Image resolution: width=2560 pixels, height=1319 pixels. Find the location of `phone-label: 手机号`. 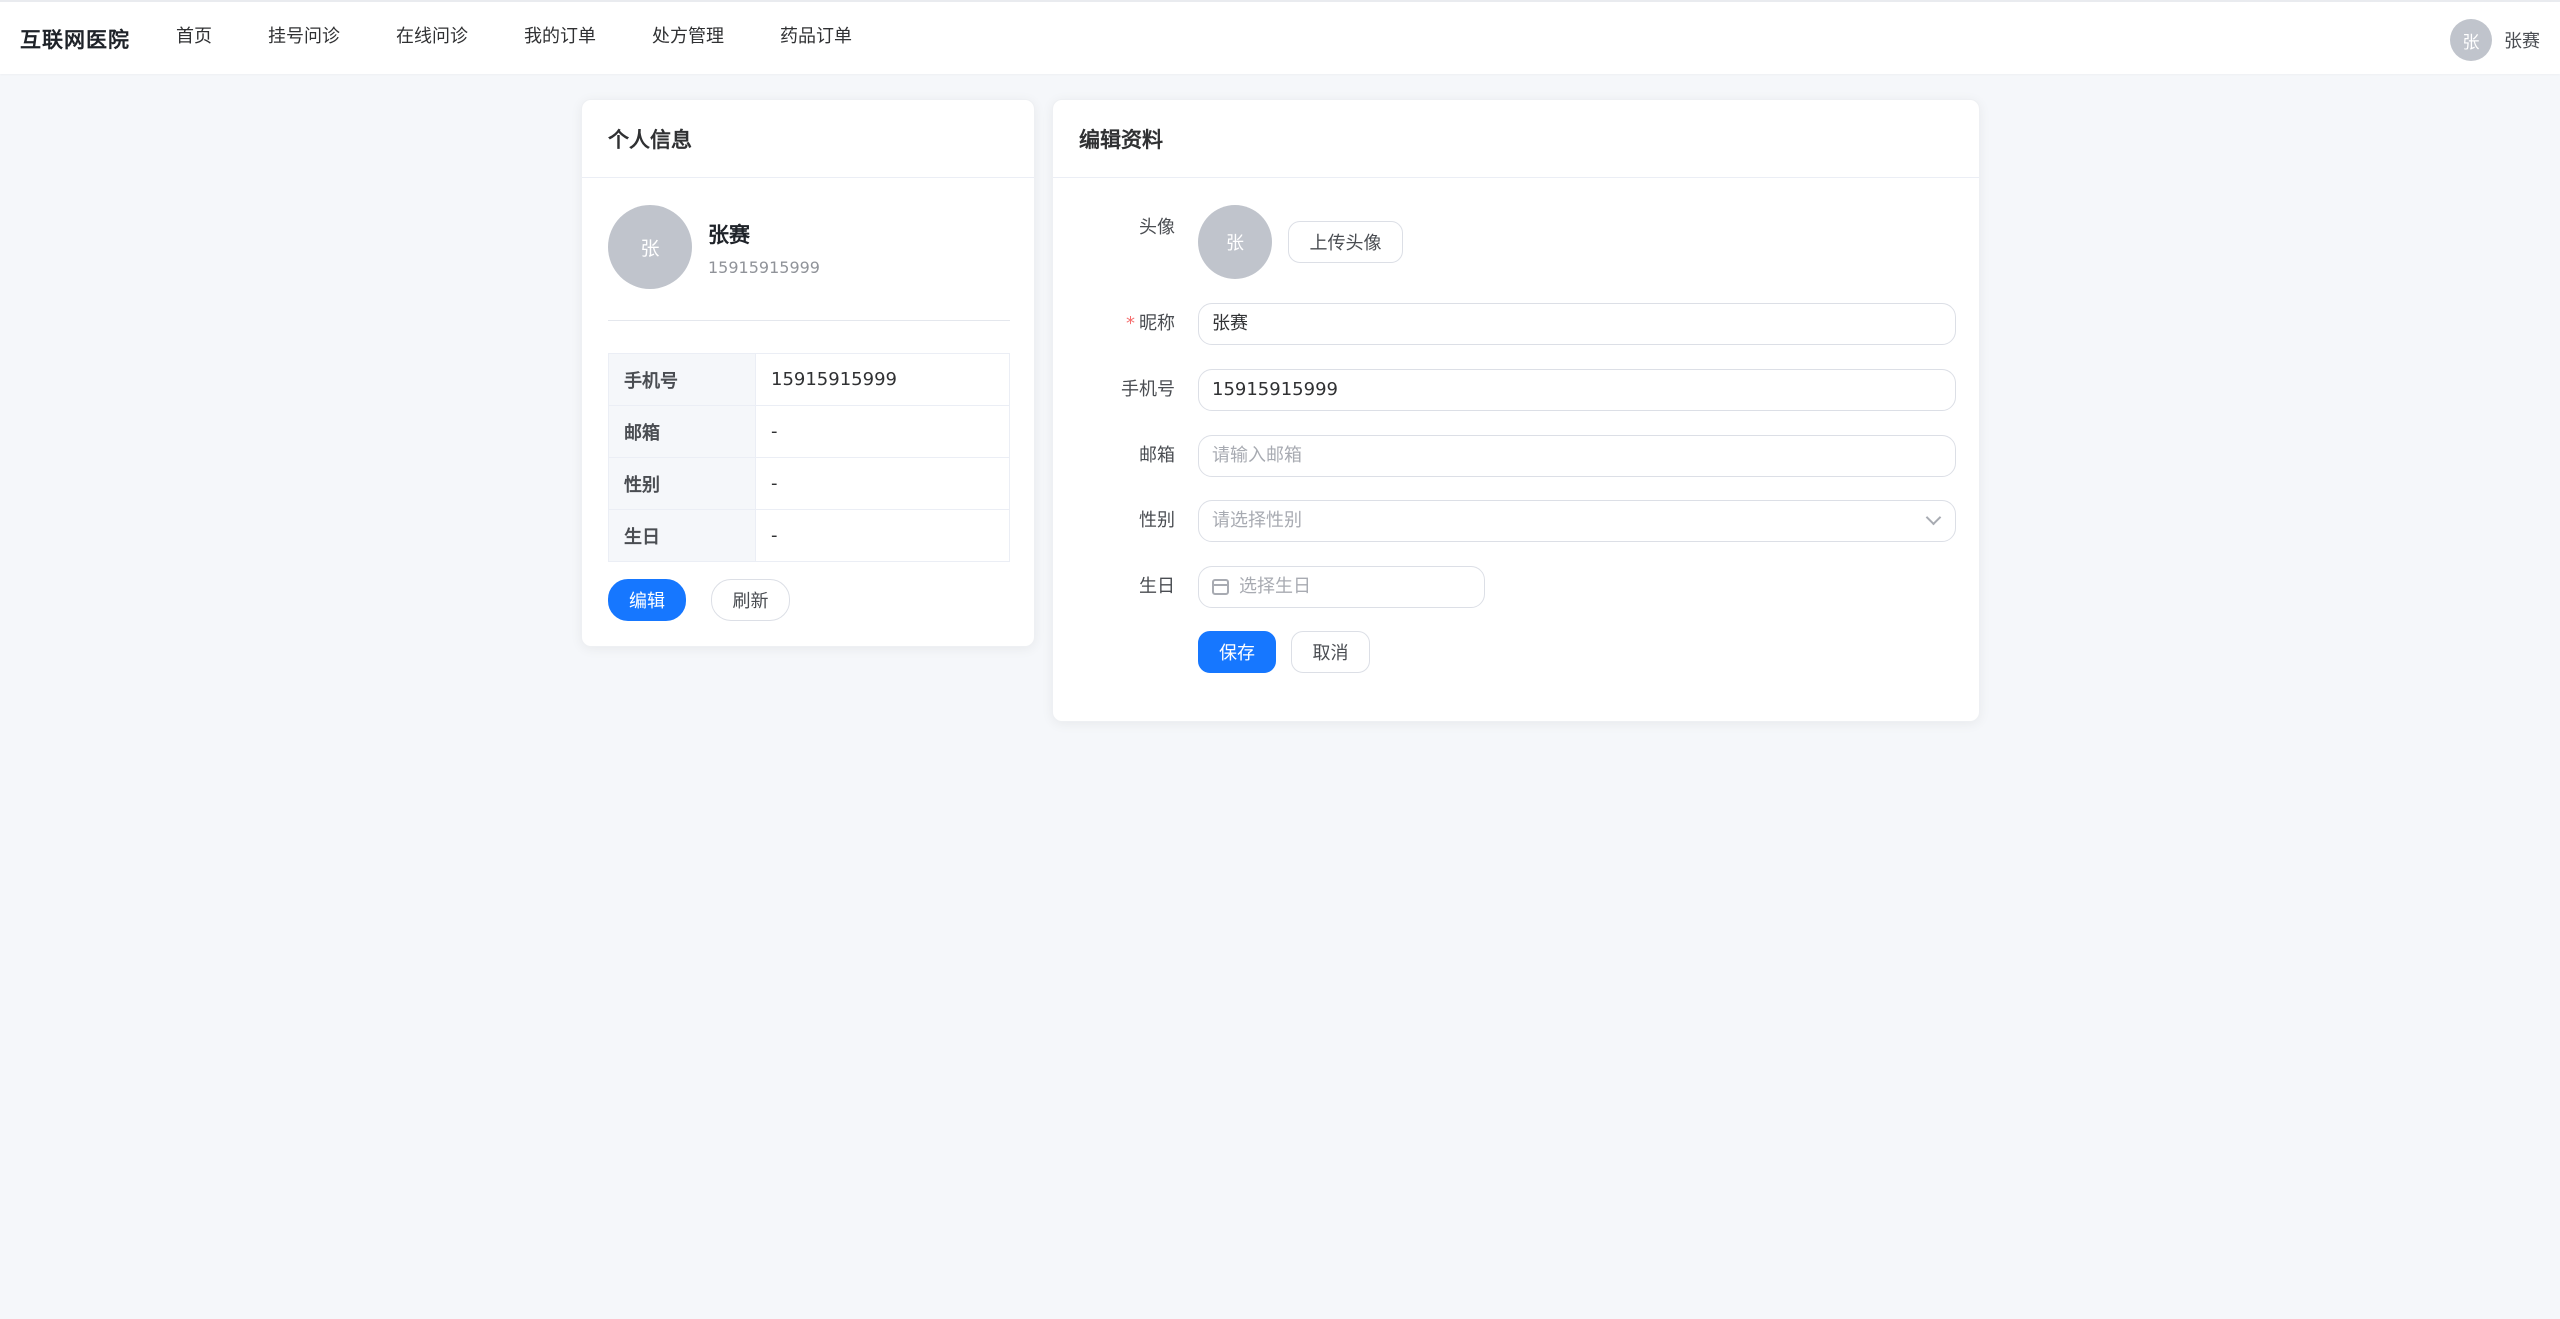

phone-label: 手机号 is located at coordinates (1148, 389).